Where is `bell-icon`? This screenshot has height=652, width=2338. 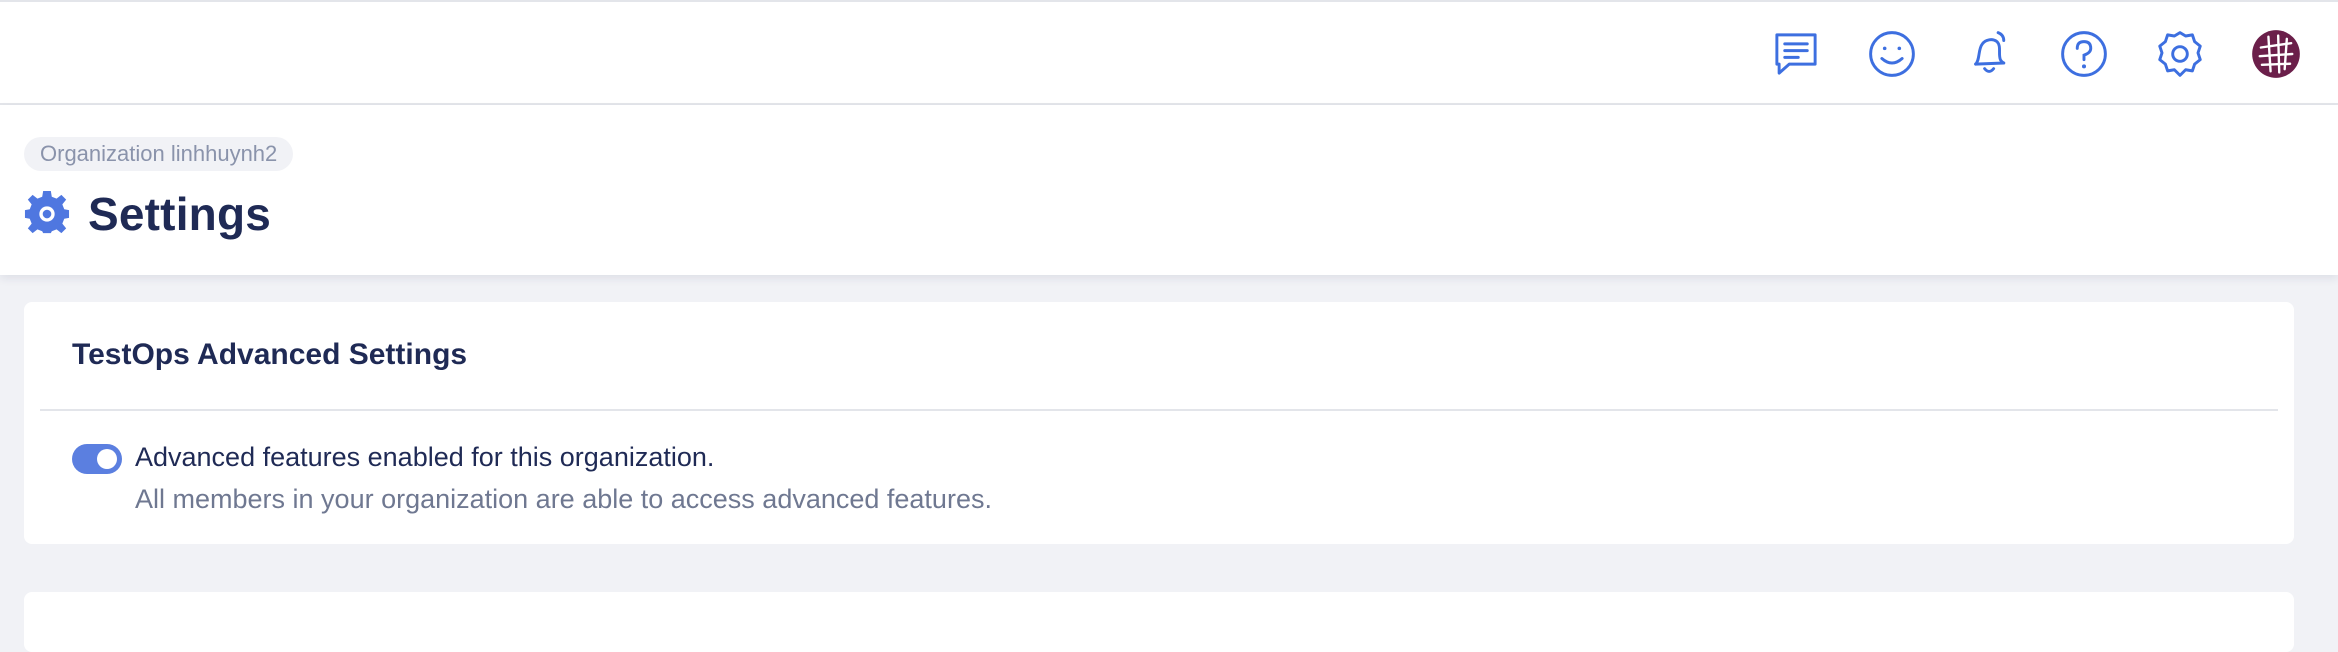
bell-icon is located at coordinates (1988, 54).